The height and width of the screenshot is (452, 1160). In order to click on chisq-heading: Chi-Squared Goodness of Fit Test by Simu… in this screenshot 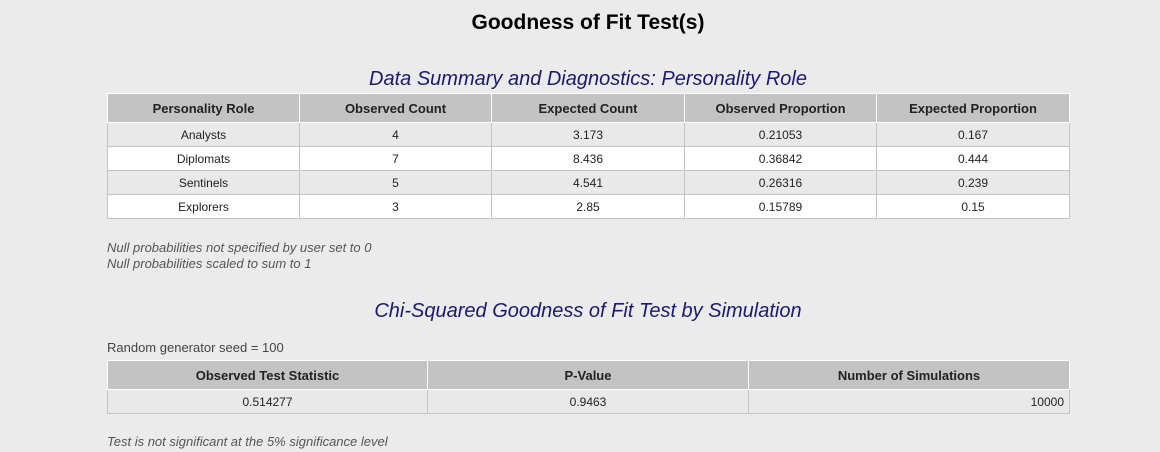, I will do `click(588, 311)`.